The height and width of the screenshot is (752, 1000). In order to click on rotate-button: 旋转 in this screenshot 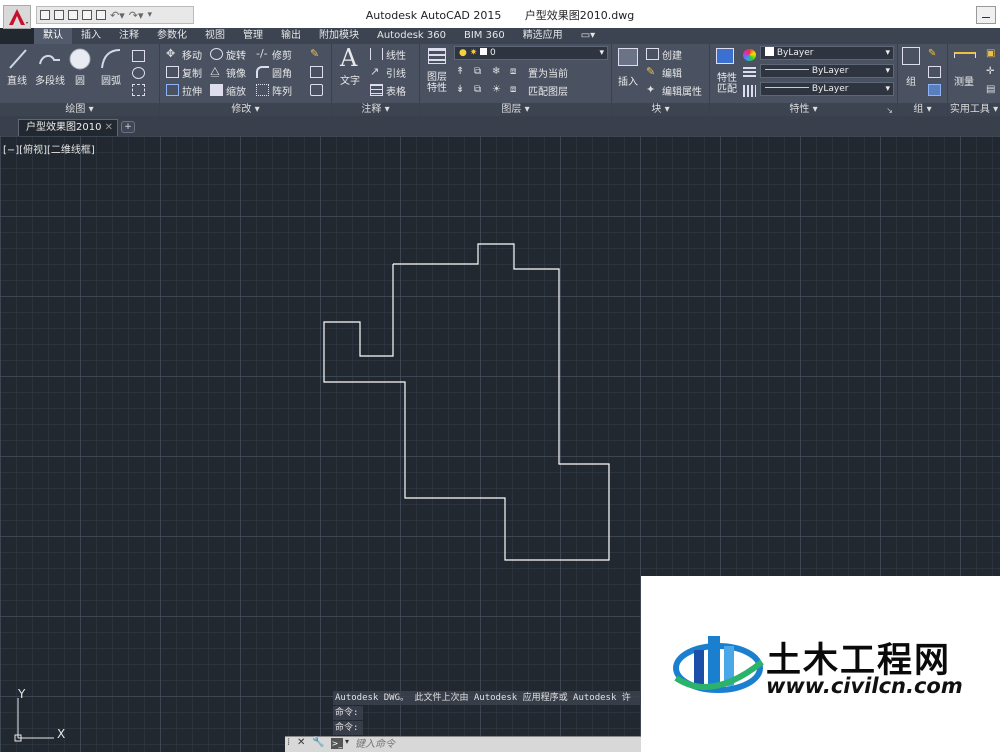, I will do `click(236, 54)`.